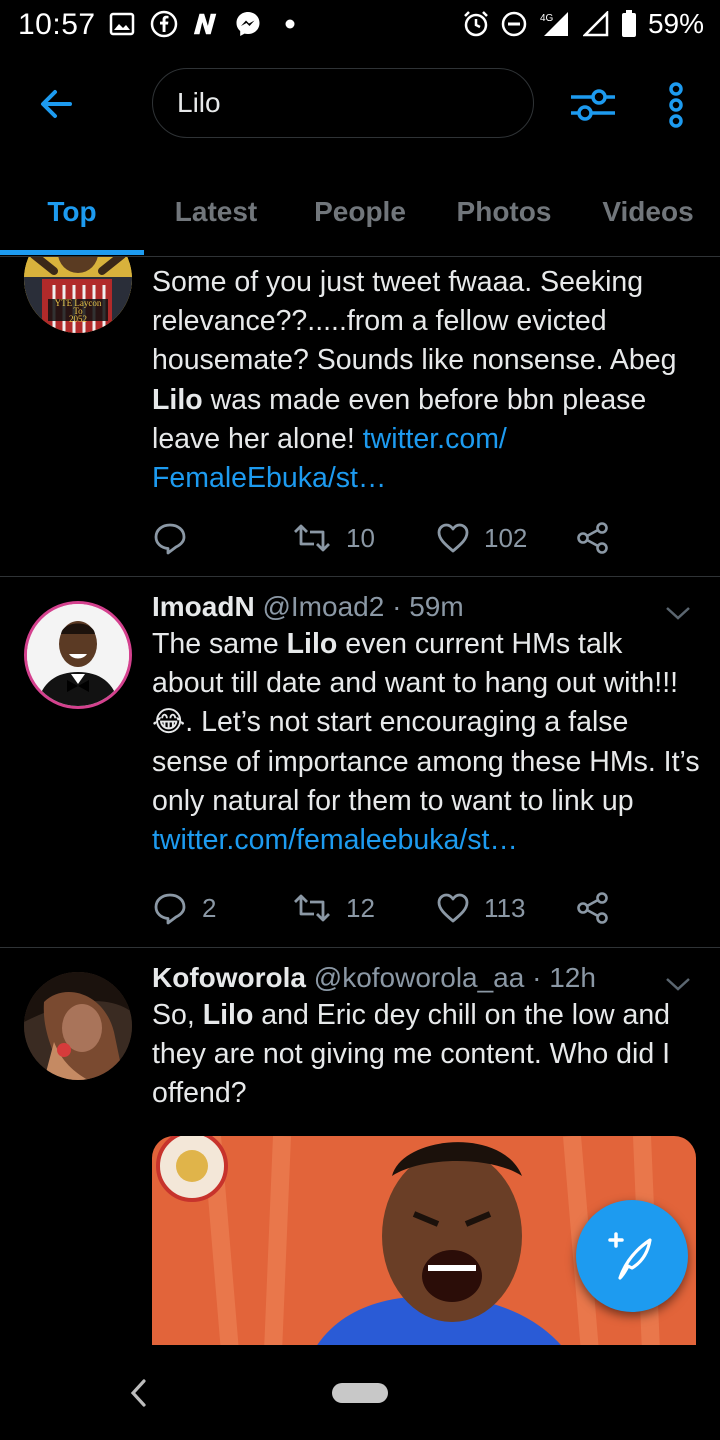  Describe the element at coordinates (480, 908) in the screenshot. I see `like-button: 113` at that location.